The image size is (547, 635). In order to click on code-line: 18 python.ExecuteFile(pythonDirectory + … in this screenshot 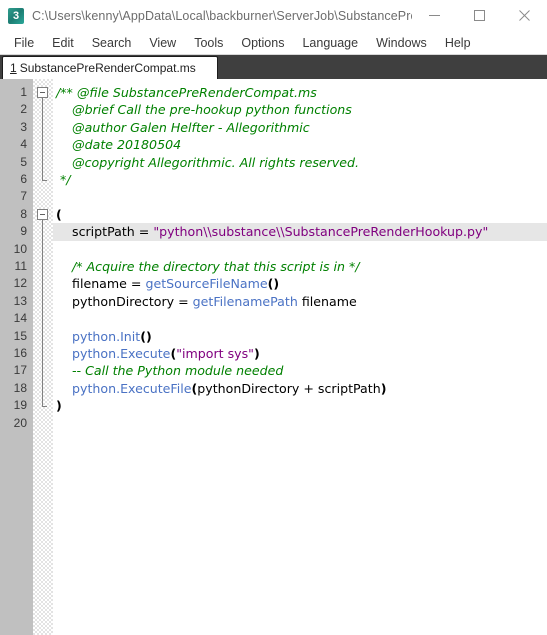, I will do `click(273, 388)`.